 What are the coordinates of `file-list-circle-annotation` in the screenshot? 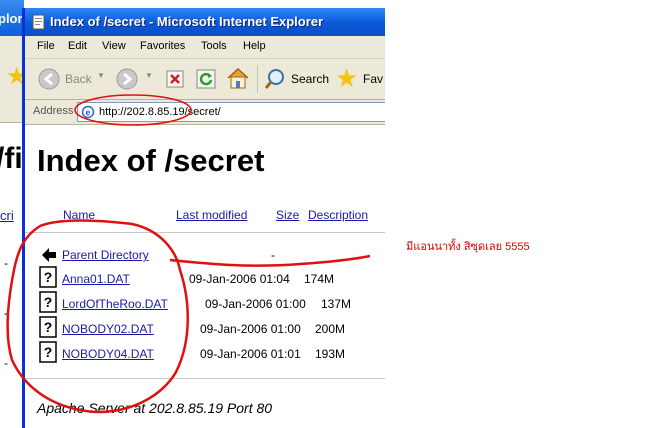 It's located at (97, 316).